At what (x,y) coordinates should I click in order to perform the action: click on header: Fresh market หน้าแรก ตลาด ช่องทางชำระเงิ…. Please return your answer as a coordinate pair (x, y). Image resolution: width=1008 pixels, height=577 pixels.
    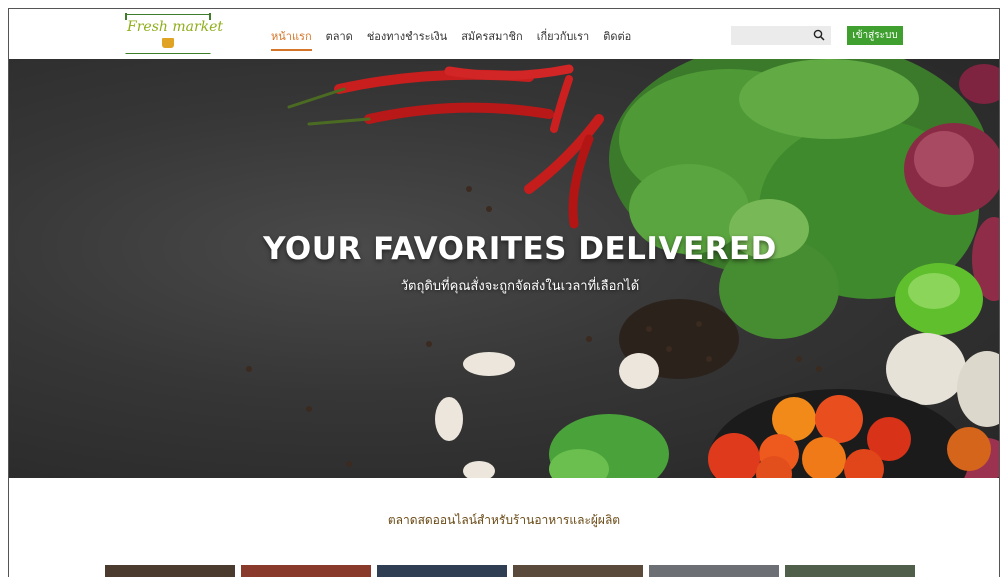
    Looking at the image, I should click on (504, 34).